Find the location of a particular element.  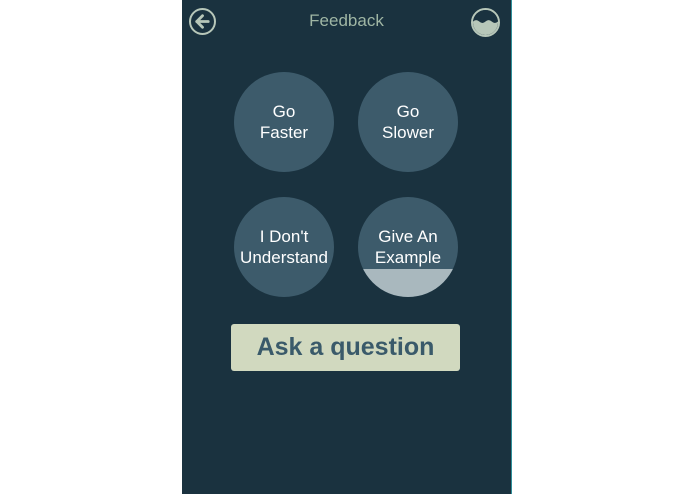

go-slower-label: Go Slower is located at coordinates (408, 122).